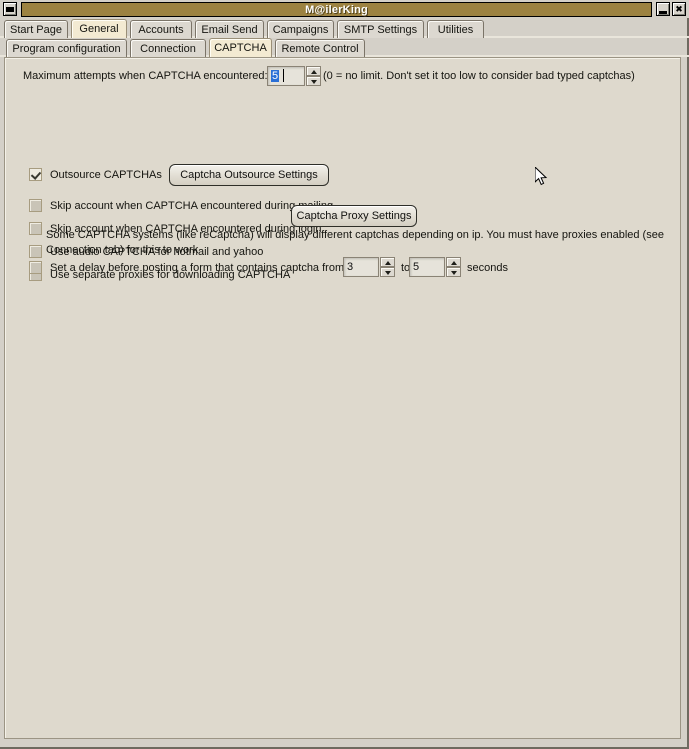  Describe the element at coordinates (361, 267) in the screenshot. I see `delay-from-input: 3` at that location.